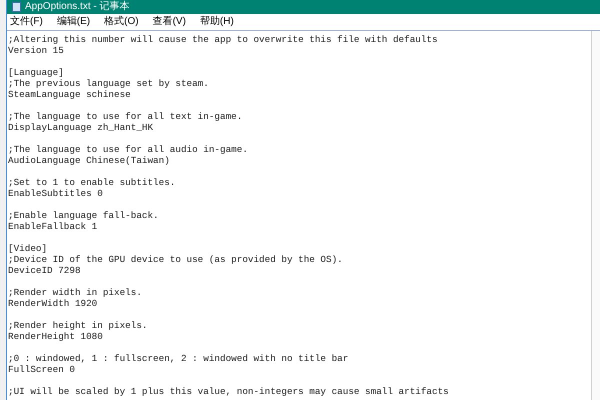 This screenshot has width=600, height=400. I want to click on window-title: AppOptions.txt - 记事本, so click(77, 7).